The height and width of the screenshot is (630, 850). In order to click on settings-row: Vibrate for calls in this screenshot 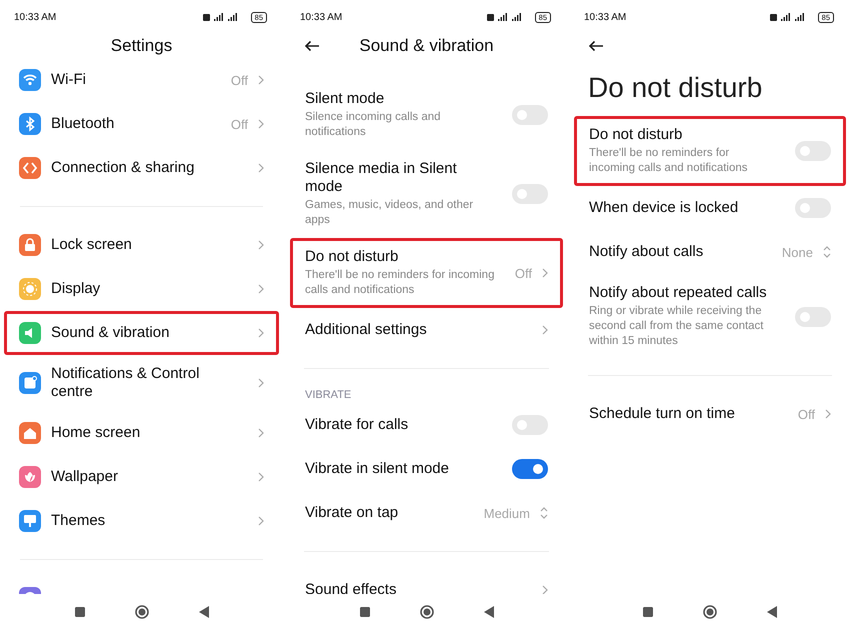, I will do `click(426, 425)`.